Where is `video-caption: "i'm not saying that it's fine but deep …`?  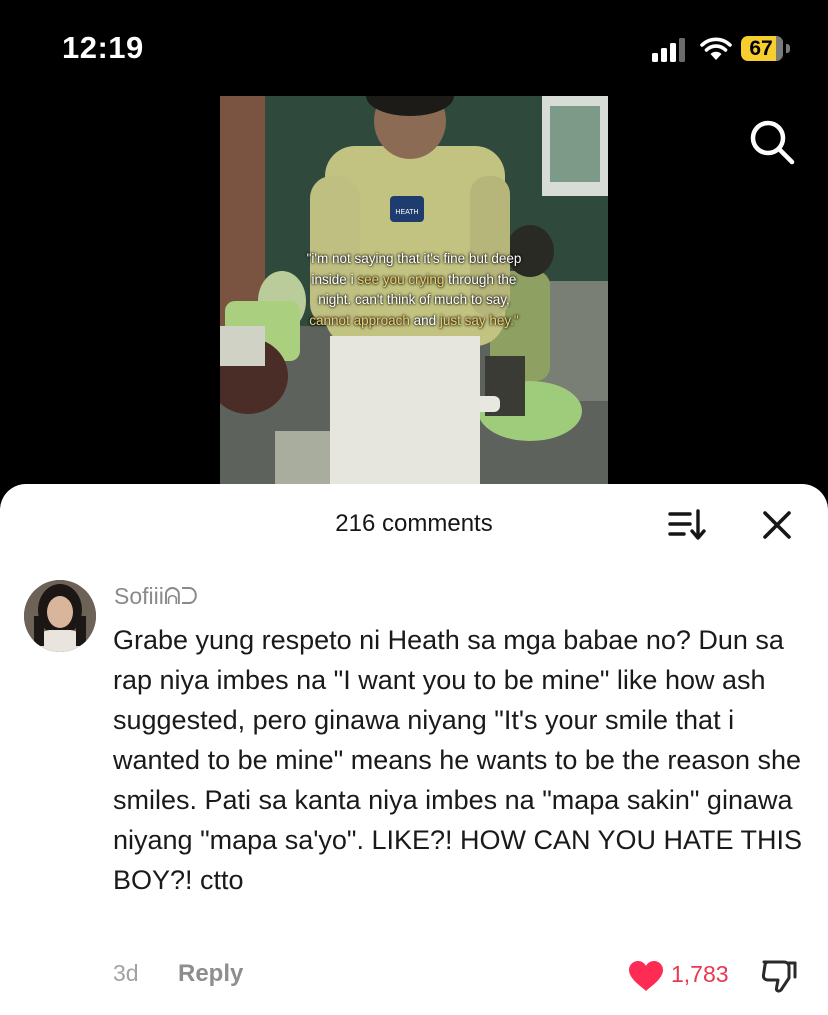 video-caption: "i'm not saying that it's fine but deep … is located at coordinates (414, 289).